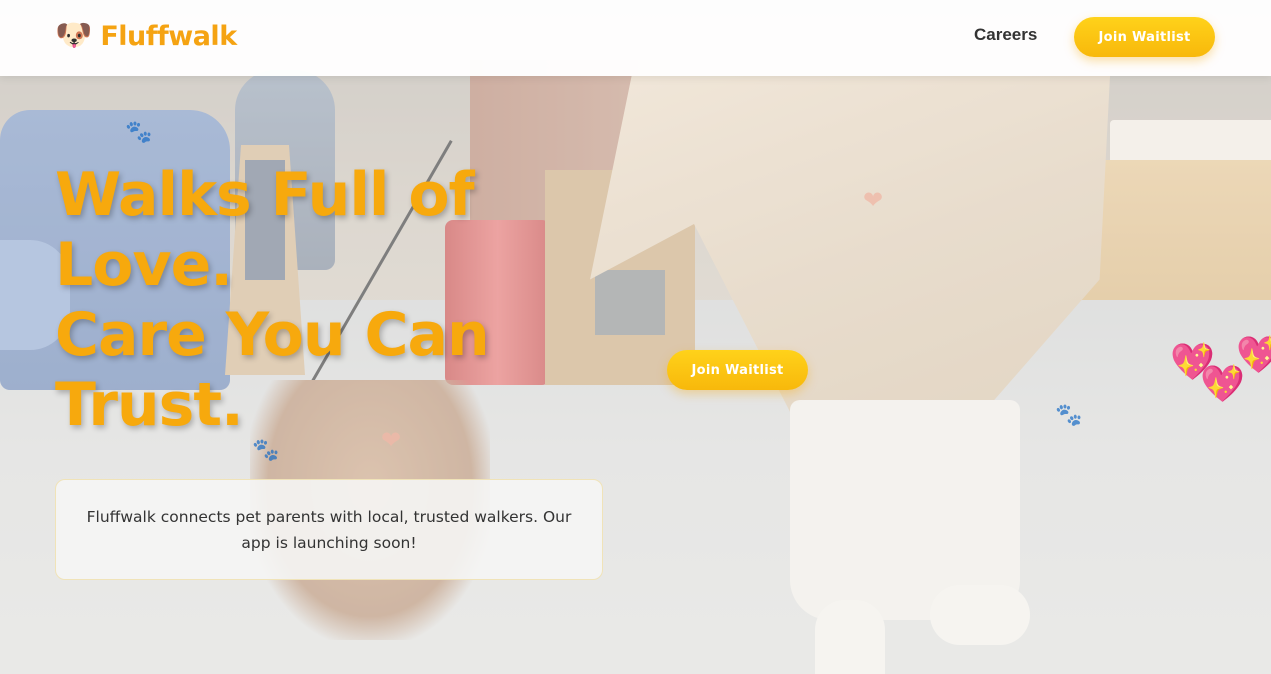 The image size is (1271, 674). What do you see at coordinates (144, 265) in the screenshot?
I see `hero-heading-line: Love.` at bounding box center [144, 265].